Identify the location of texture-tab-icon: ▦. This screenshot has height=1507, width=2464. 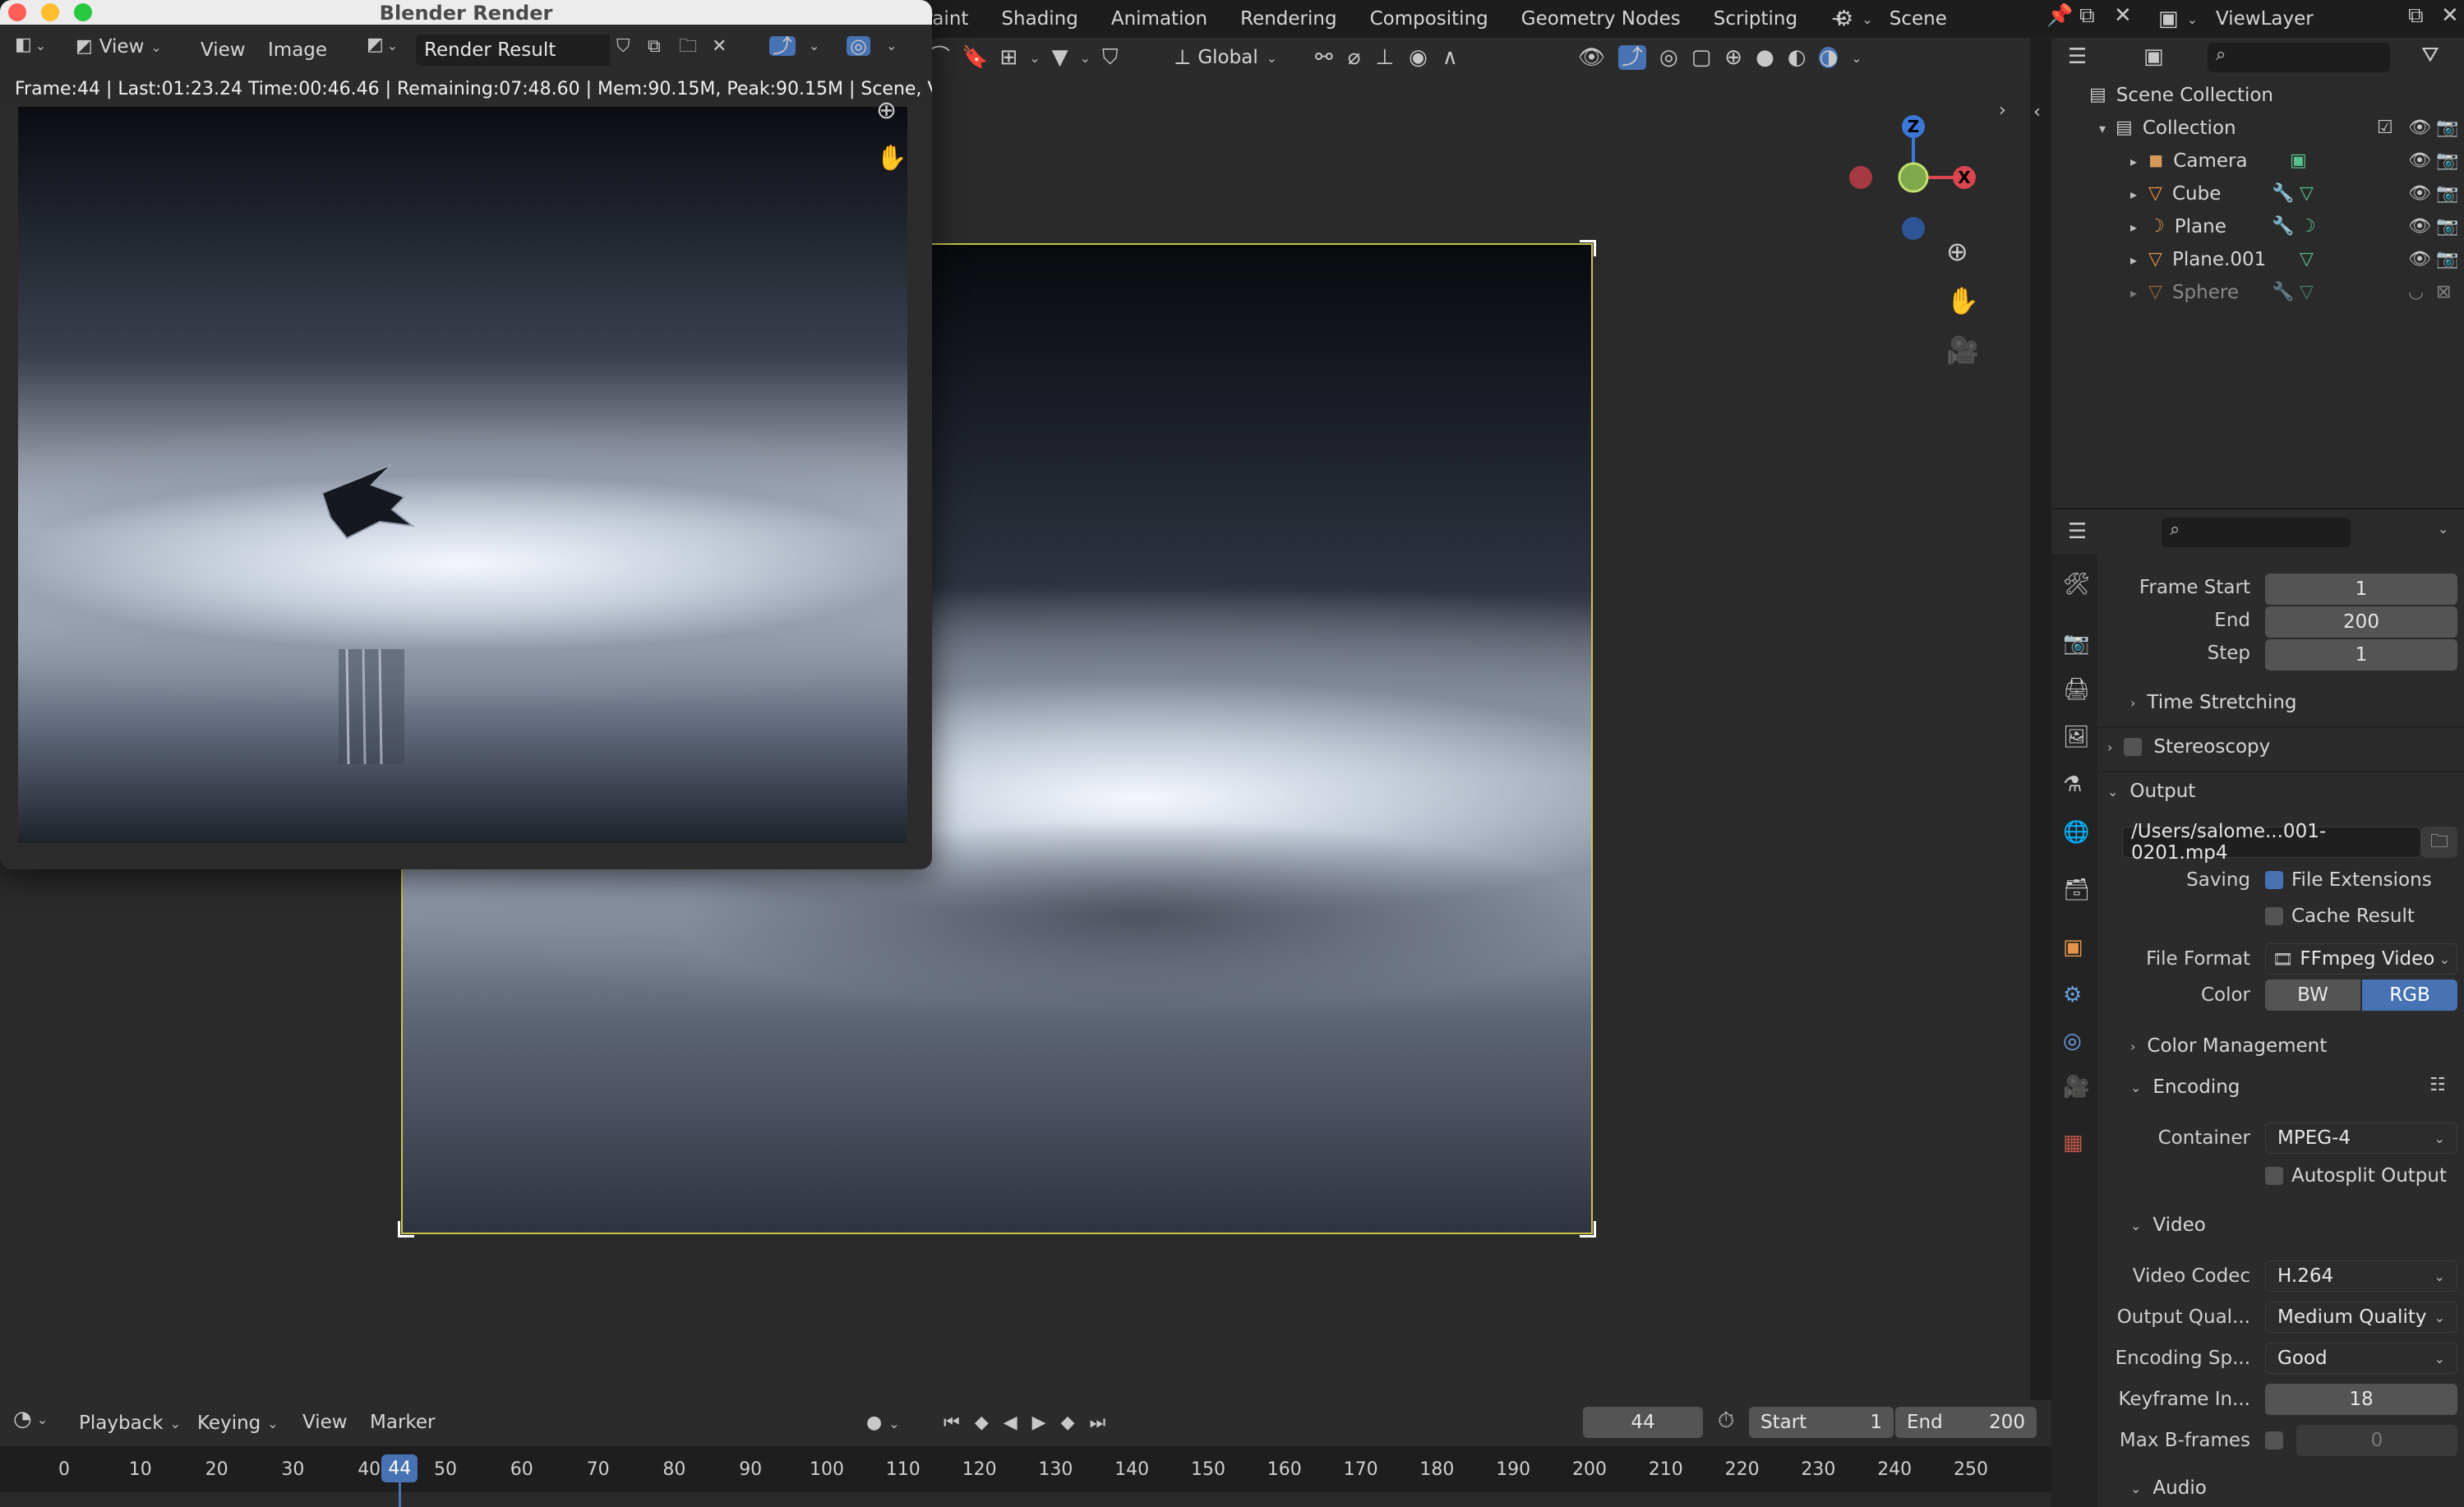
(2073, 1143).